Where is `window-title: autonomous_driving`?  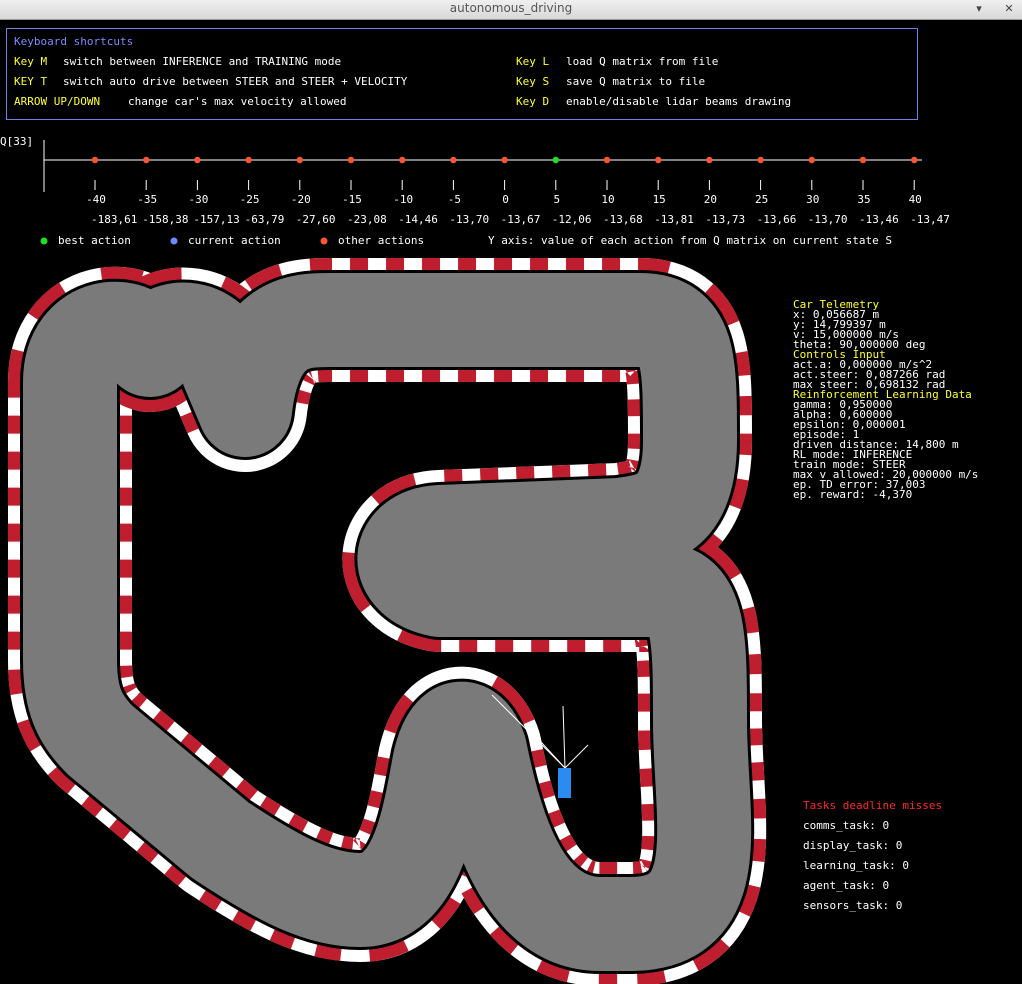
window-title: autonomous_driving is located at coordinates (511, 8).